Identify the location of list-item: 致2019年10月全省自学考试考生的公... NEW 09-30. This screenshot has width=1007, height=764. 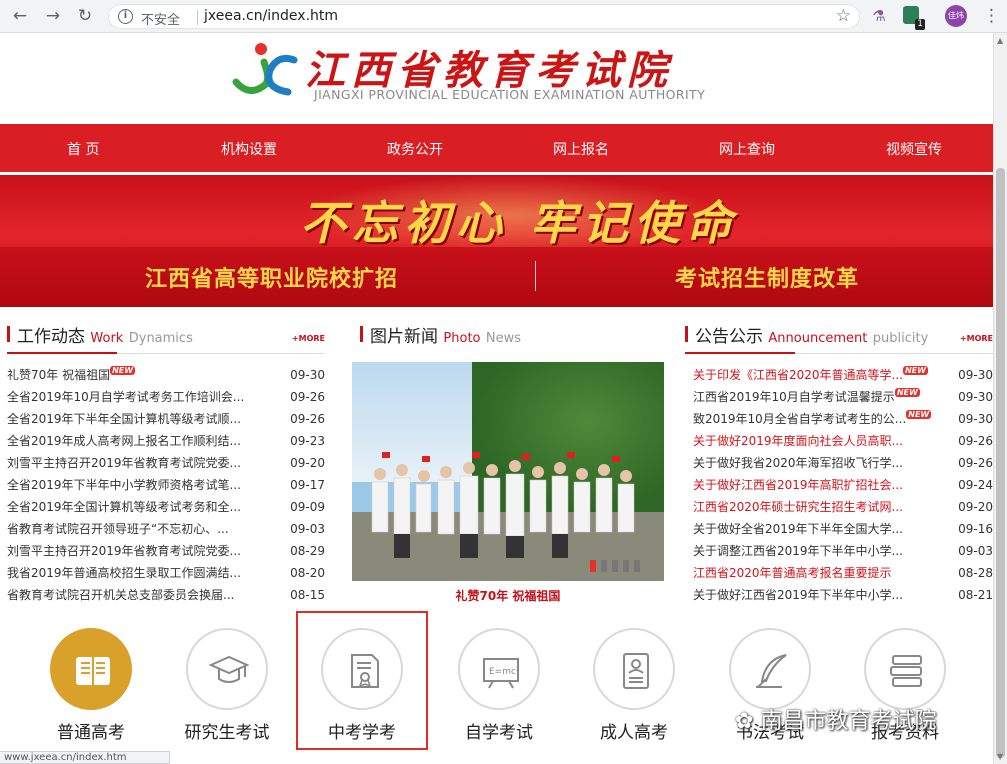
(843, 419).